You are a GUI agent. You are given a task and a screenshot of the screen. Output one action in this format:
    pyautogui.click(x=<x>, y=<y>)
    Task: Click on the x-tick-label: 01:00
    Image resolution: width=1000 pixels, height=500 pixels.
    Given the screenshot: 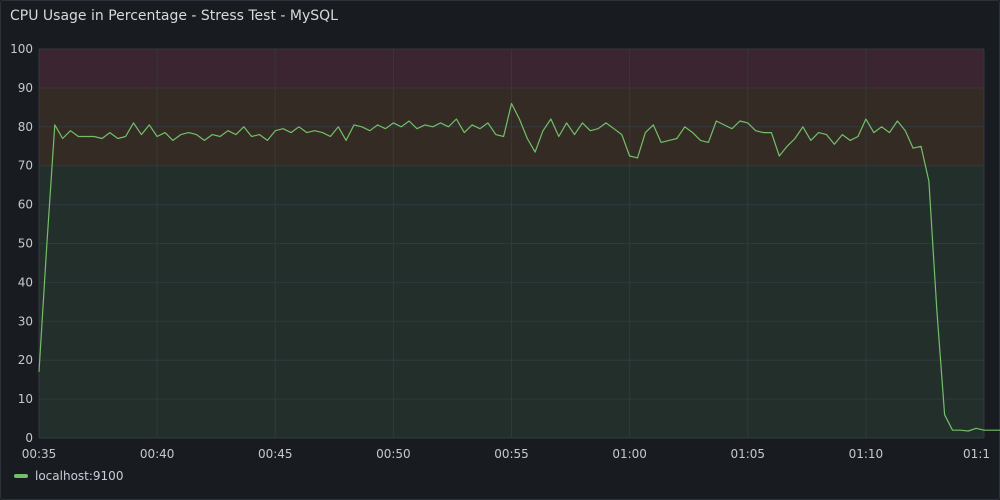 What is the action you would take?
    pyautogui.click(x=629, y=454)
    